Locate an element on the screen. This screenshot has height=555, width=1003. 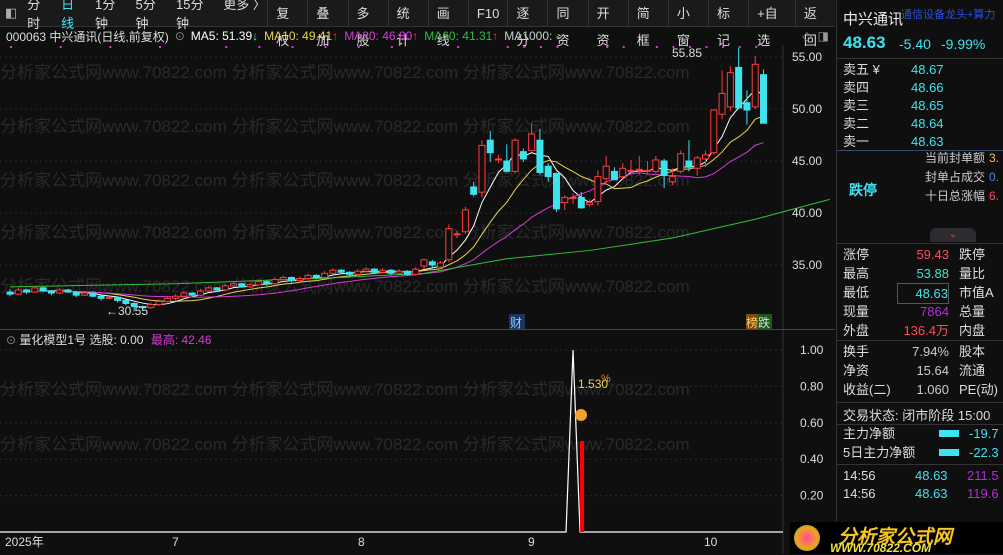
flow-label: 5日主力净额 is located at coordinates (879, 452).